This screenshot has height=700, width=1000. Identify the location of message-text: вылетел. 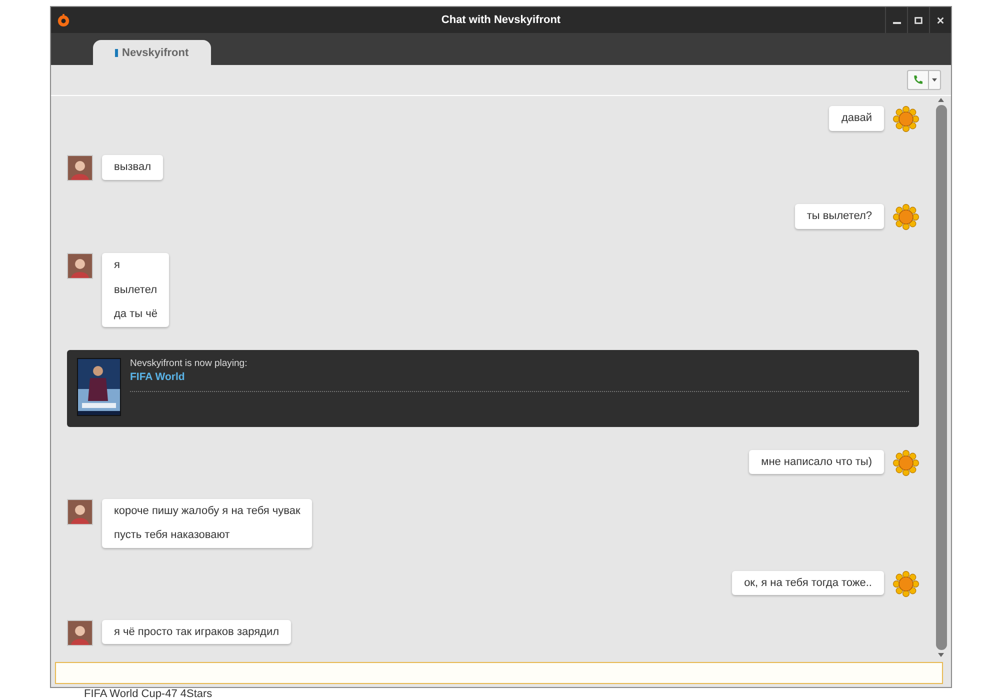
(136, 290).